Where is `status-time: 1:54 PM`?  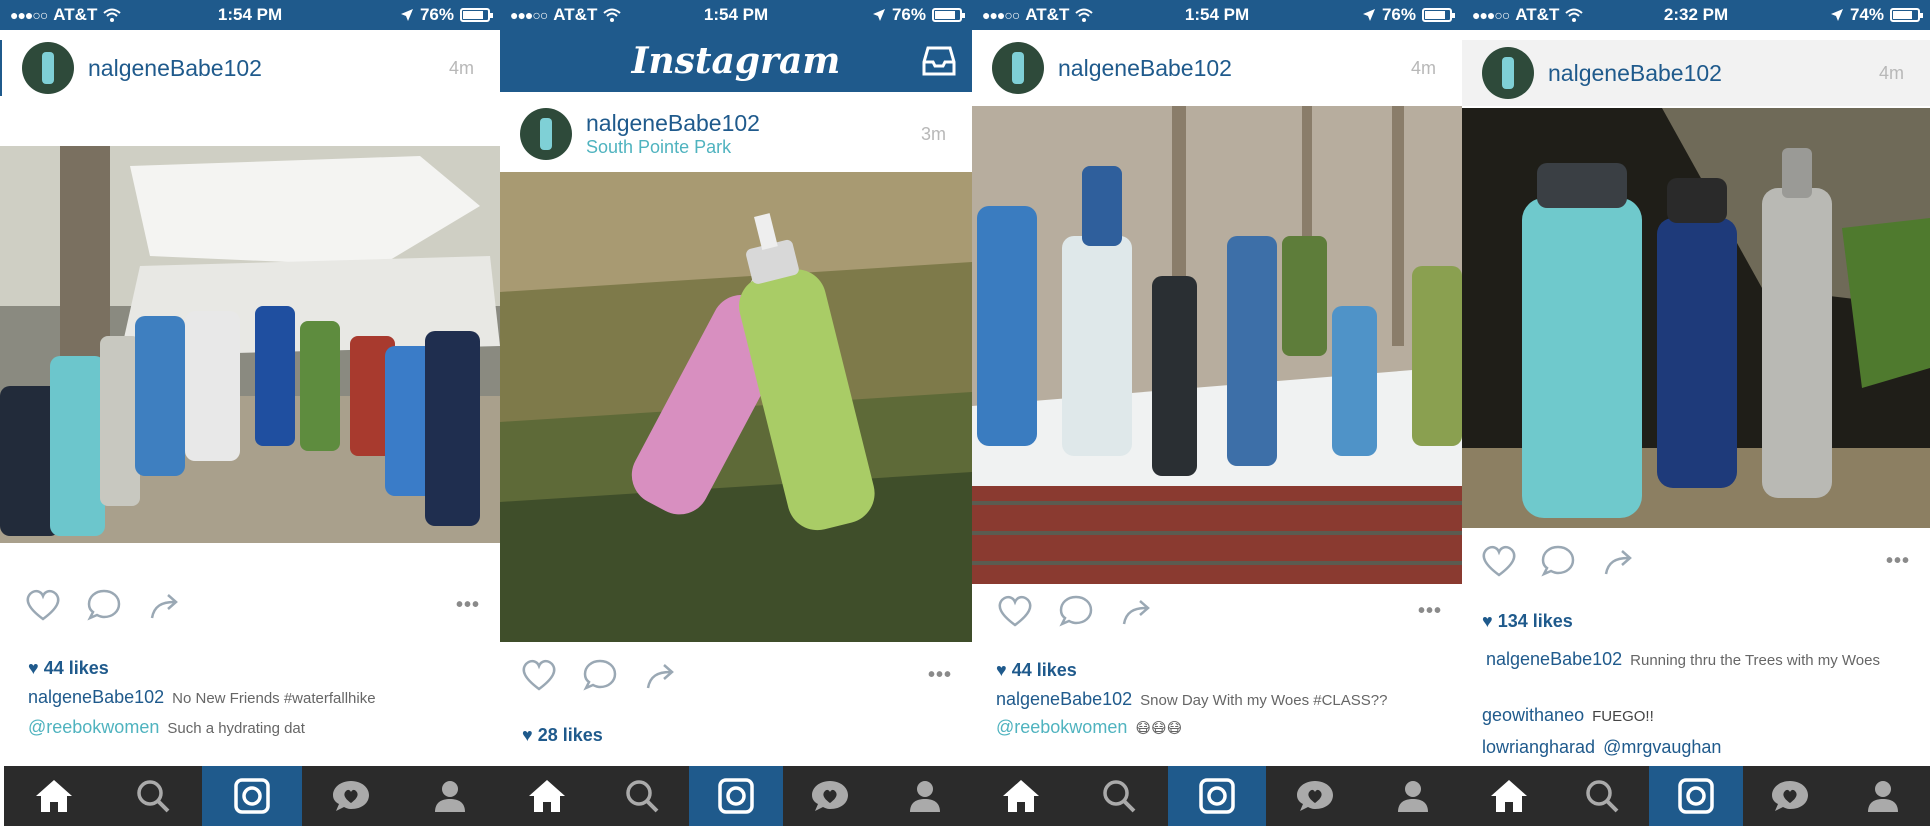 status-time: 1:54 PM is located at coordinates (1217, 14).